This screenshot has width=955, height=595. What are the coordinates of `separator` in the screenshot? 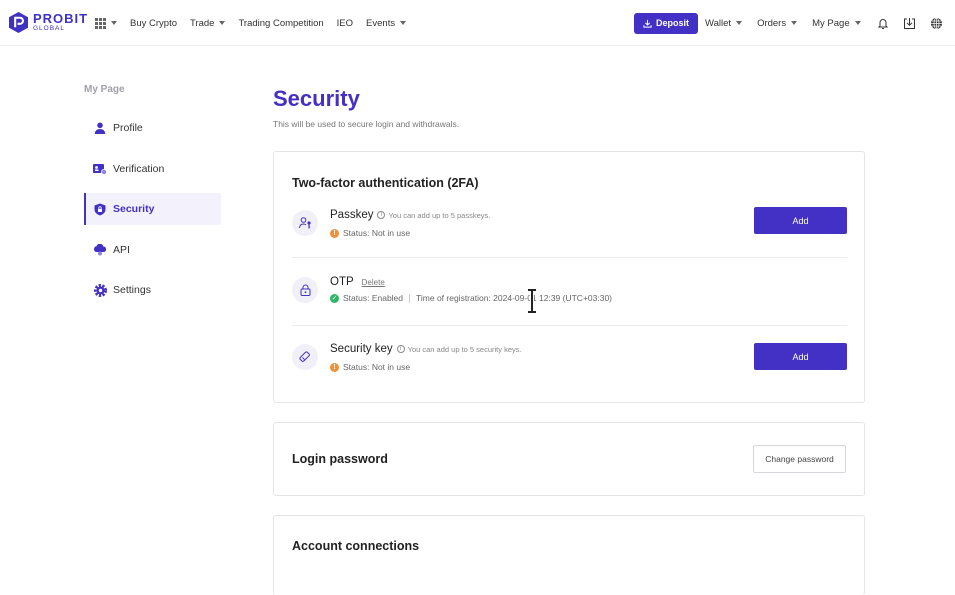 It's located at (410, 298).